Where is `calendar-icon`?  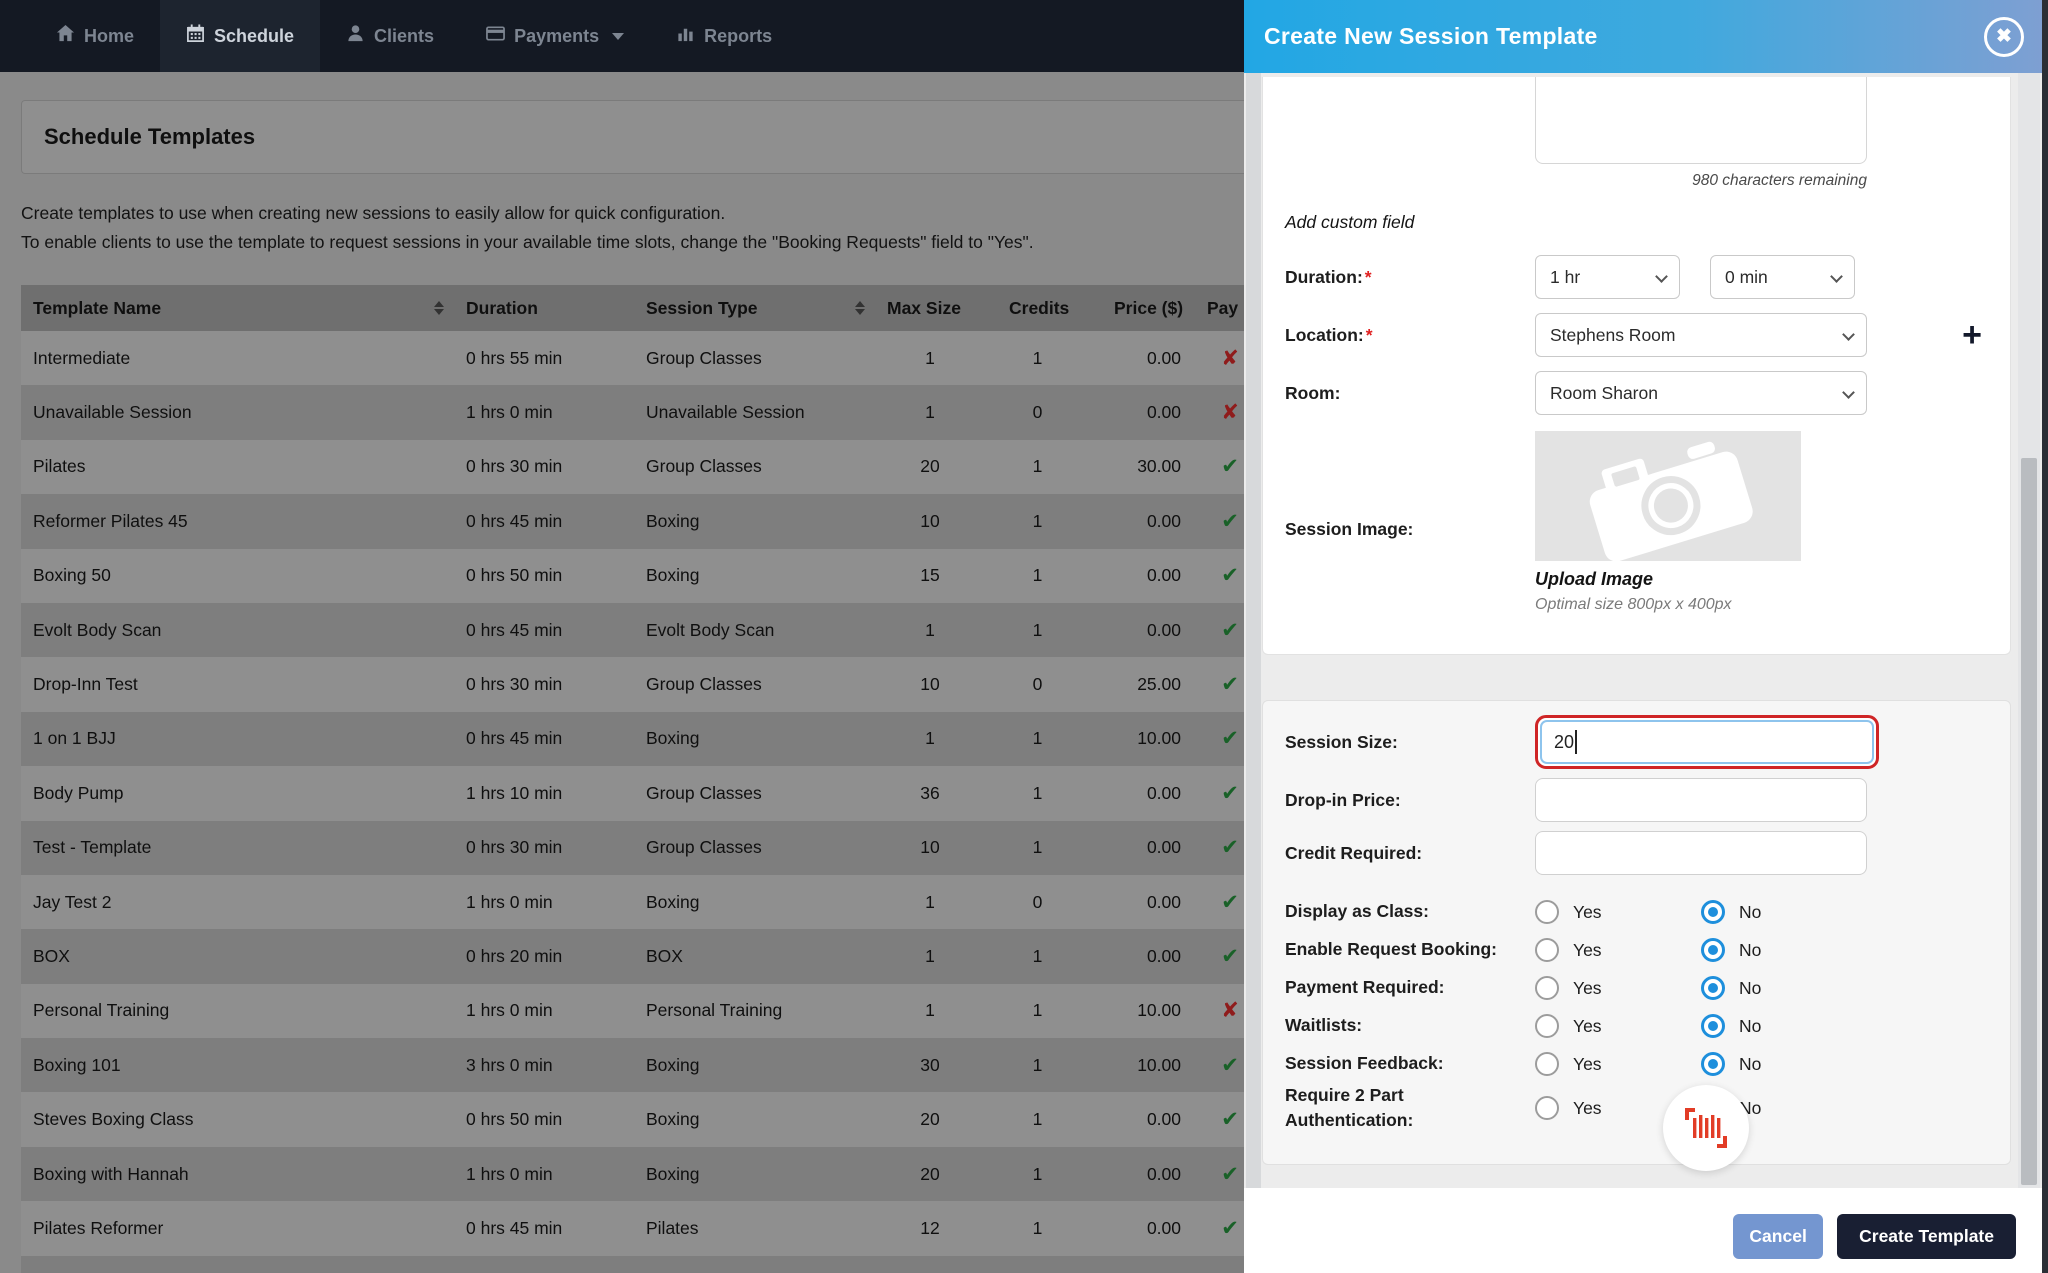
calendar-icon is located at coordinates (195, 36).